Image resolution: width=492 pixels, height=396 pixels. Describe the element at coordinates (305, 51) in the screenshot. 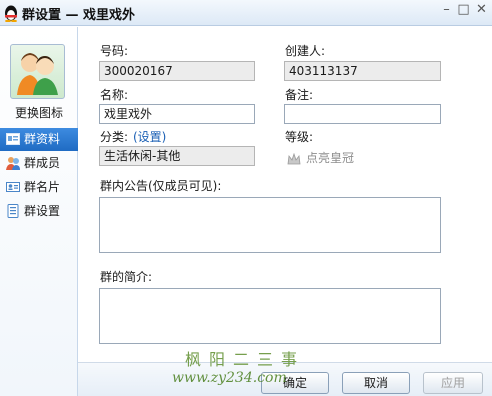

I see `creator-label: 创建人:` at that location.